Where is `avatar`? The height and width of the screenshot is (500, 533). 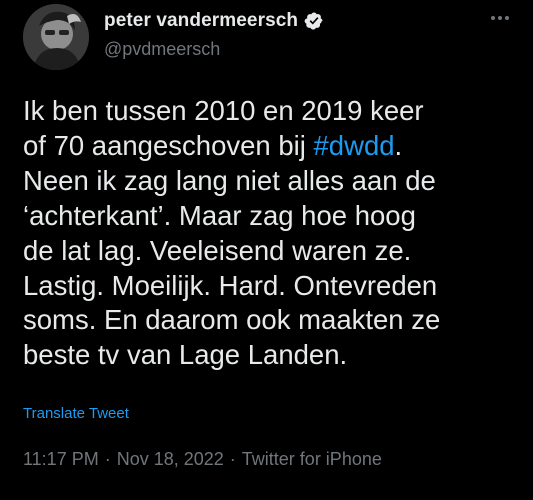 avatar is located at coordinates (56, 37).